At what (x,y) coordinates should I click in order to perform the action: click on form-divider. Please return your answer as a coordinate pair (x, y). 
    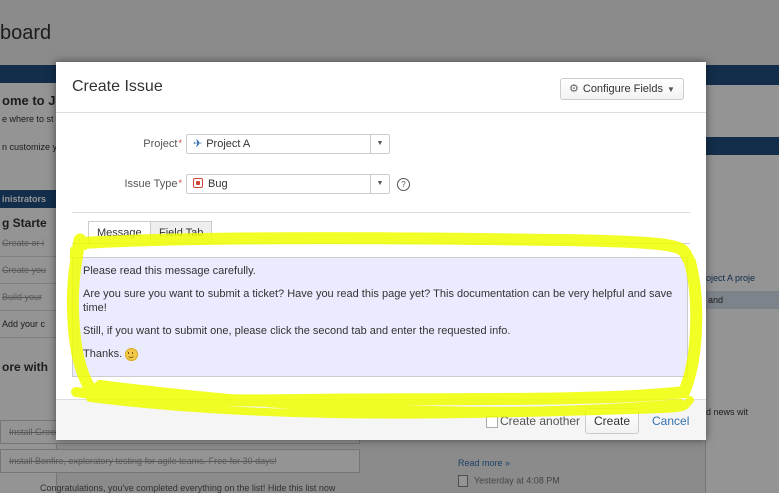
    Looking at the image, I should click on (381, 212).